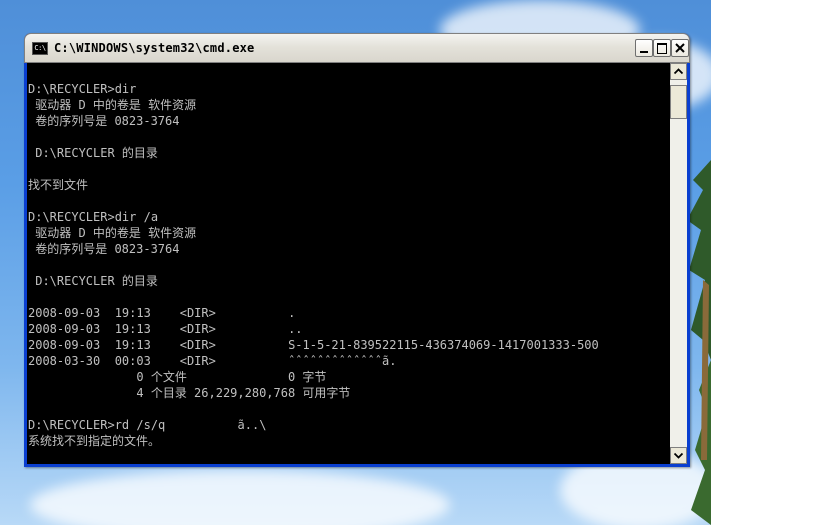  I want to click on scroll-down-button, so click(678, 455).